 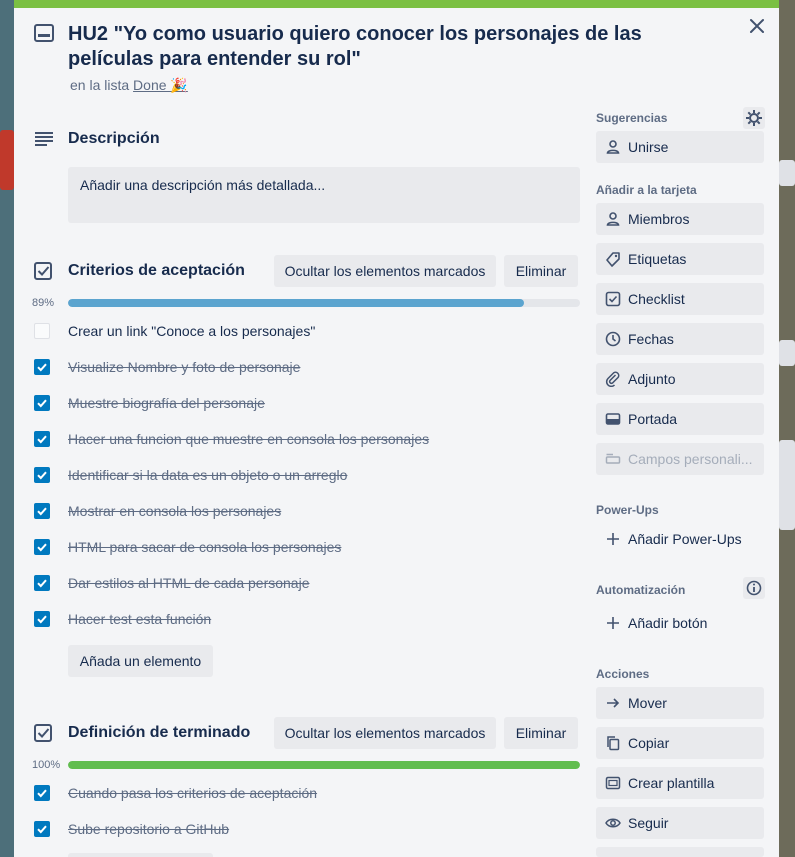 What do you see at coordinates (100, 85) in the screenshot?
I see `list-prefix: en la lista` at bounding box center [100, 85].